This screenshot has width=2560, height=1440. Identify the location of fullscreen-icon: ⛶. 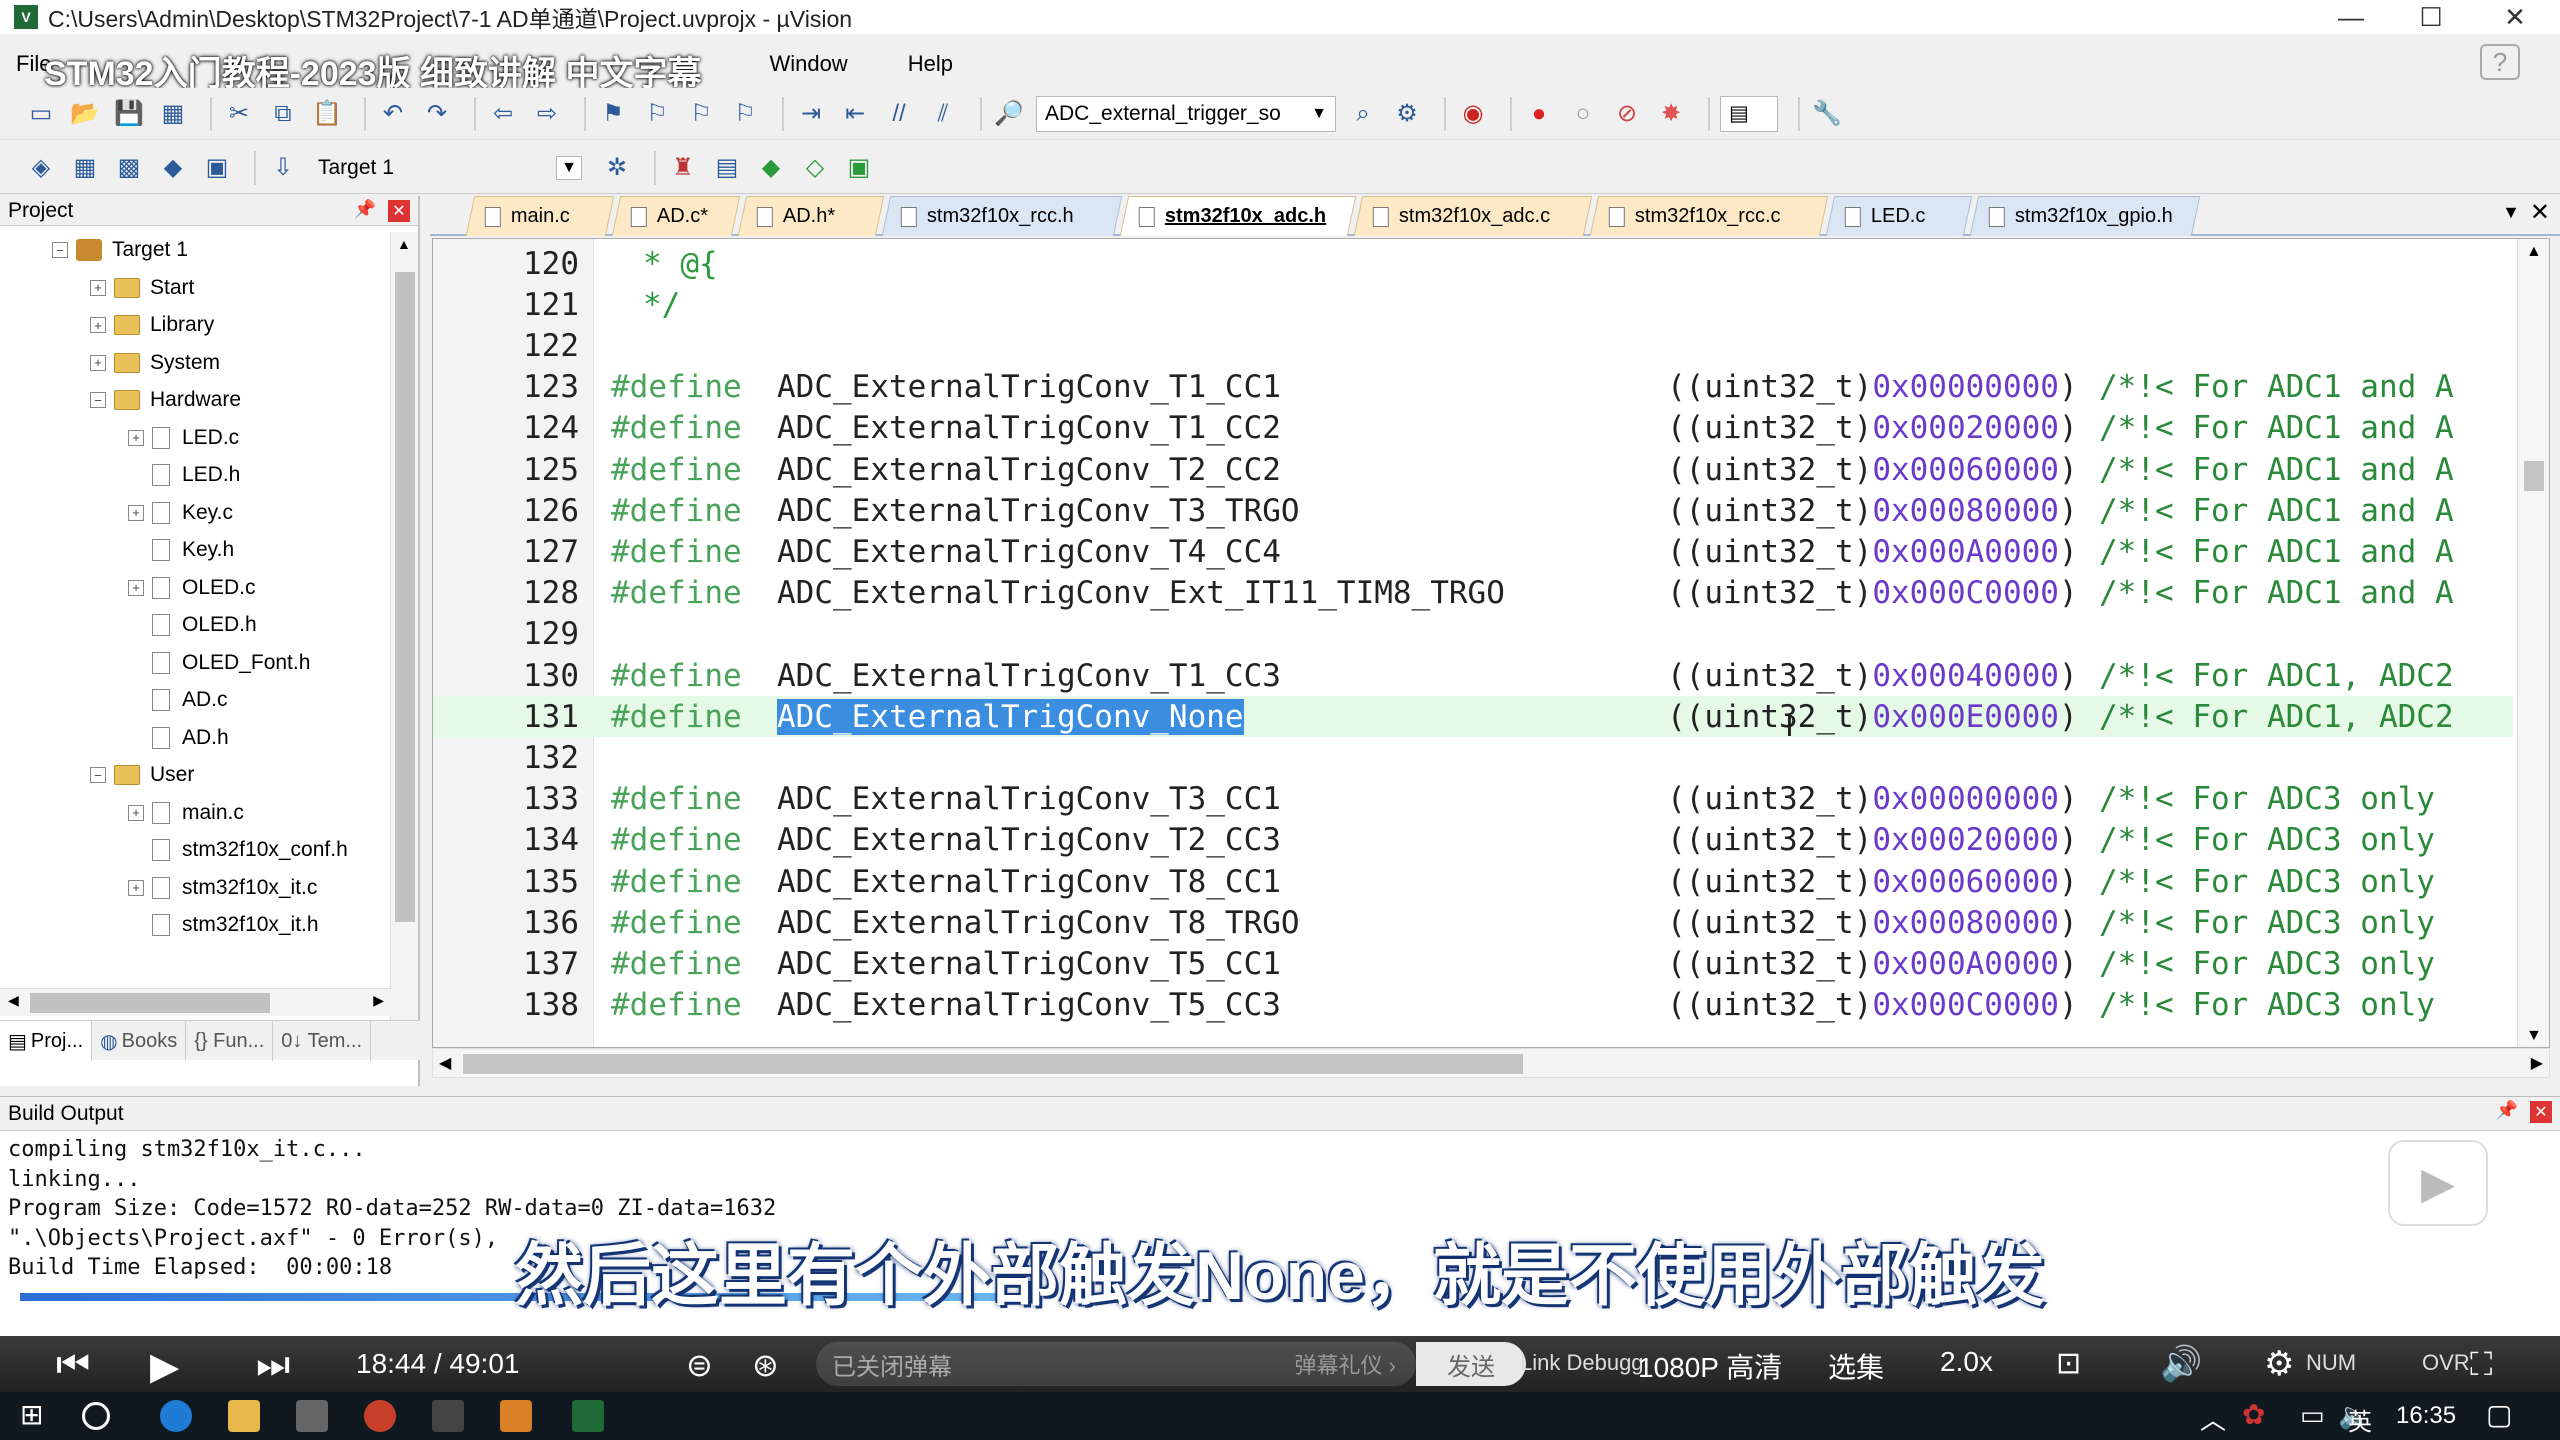
(2481, 1365).